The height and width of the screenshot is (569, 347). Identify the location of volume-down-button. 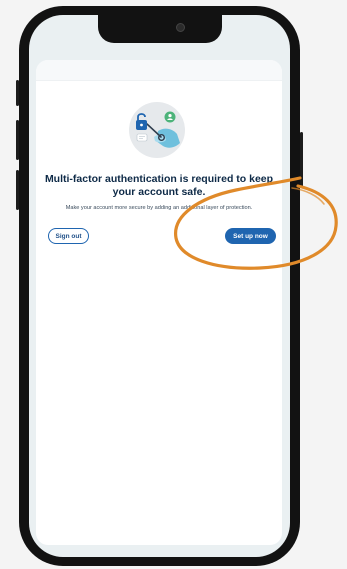
(17, 190).